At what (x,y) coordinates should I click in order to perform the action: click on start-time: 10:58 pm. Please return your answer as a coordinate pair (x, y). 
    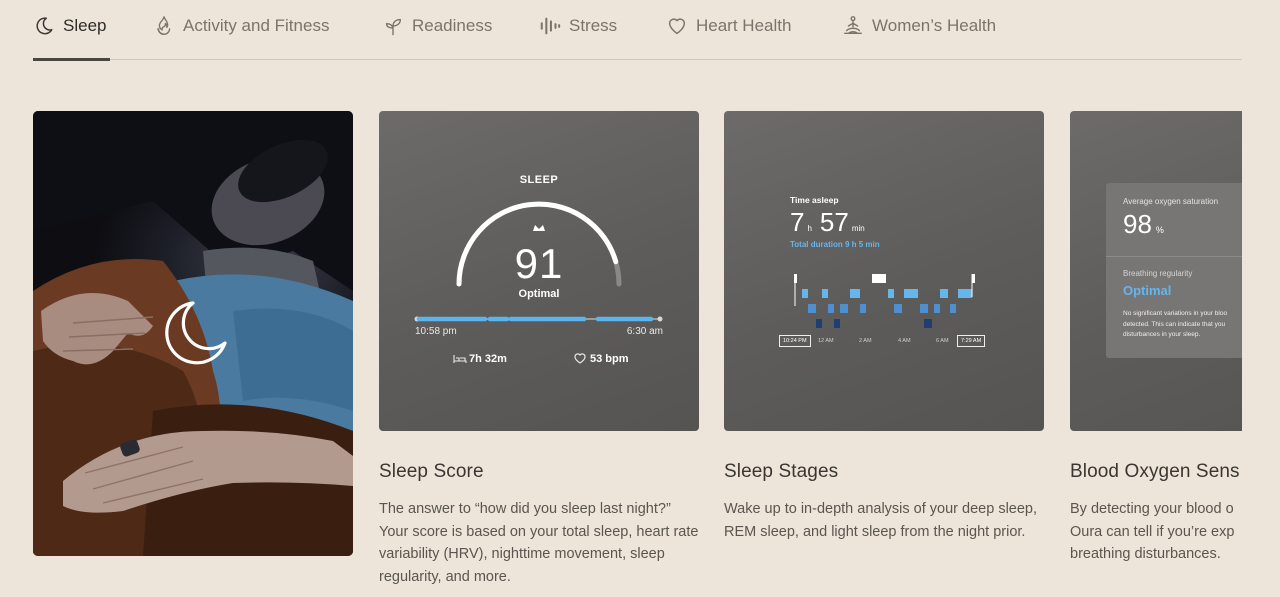
    Looking at the image, I should click on (436, 331).